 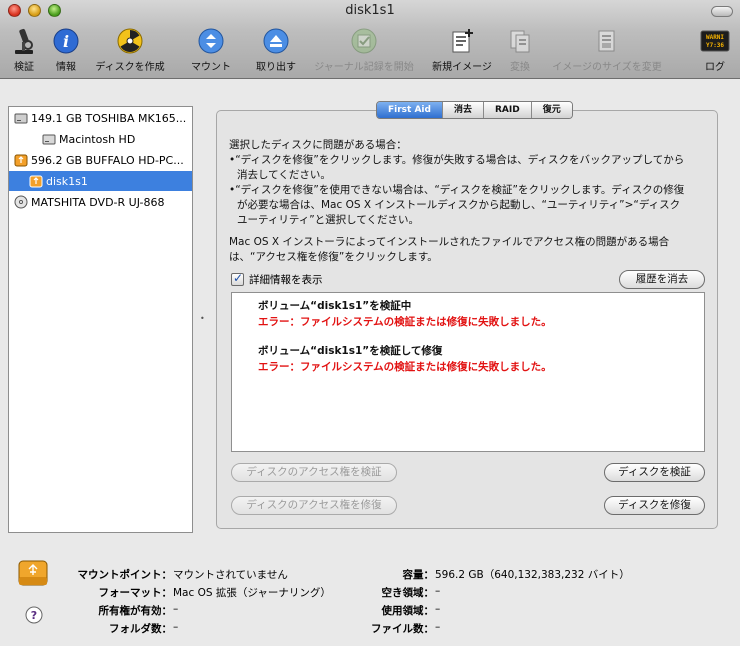 I want to click on folders-label: フォルダ数：, so click(x=140, y=629).